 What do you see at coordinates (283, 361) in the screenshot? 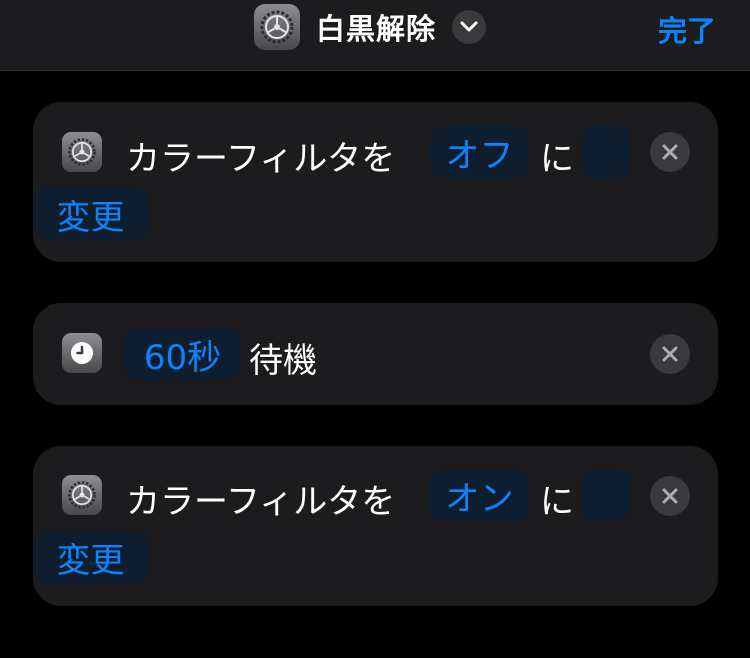
I see `wait-label: 待機` at bounding box center [283, 361].